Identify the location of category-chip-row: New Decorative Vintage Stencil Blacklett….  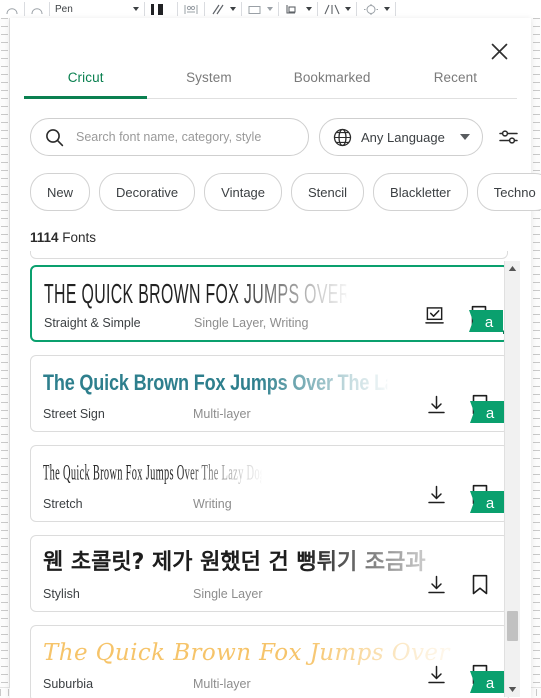
(285, 192).